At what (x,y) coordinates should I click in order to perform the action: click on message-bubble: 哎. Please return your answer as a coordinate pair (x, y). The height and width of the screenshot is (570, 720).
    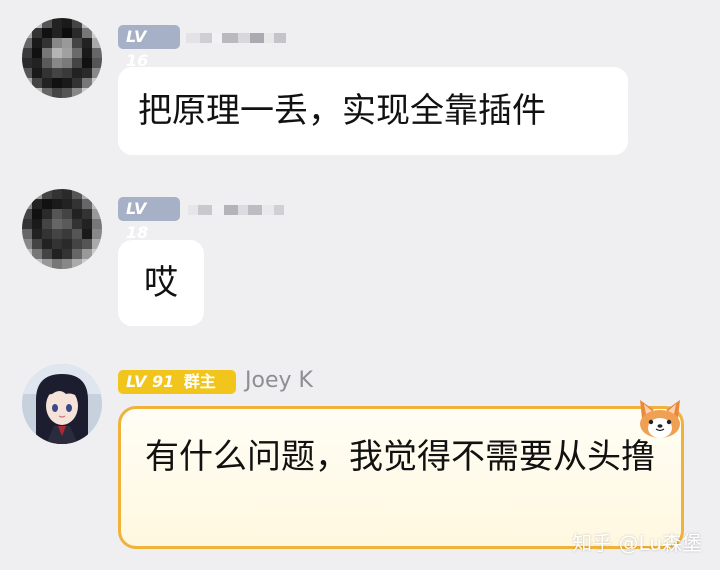
    Looking at the image, I should click on (161, 283).